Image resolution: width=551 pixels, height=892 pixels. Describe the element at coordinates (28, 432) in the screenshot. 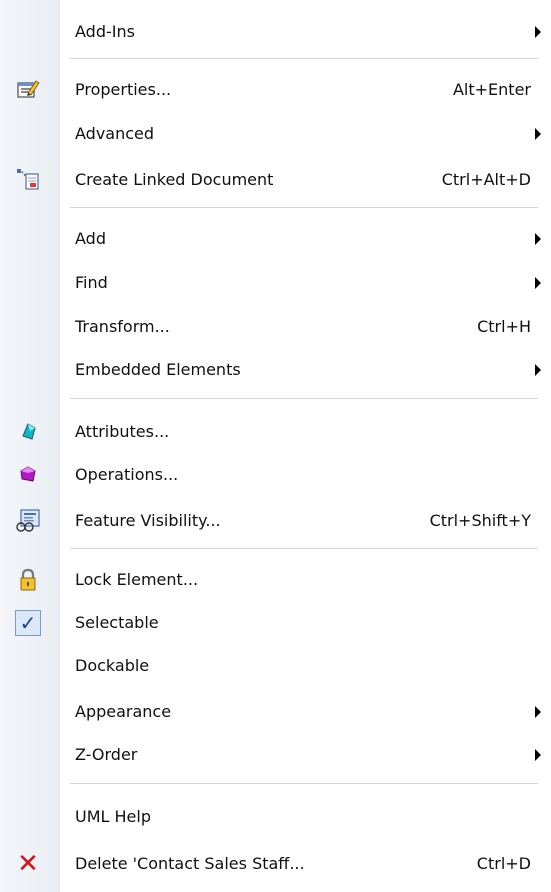

I see `attribute-icon` at that location.